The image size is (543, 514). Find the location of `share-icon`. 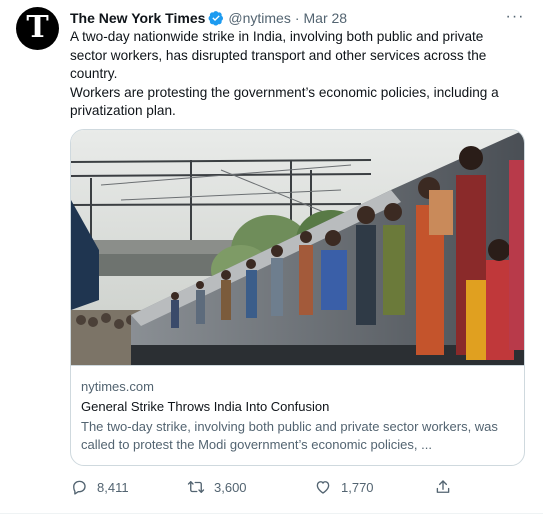

share-icon is located at coordinates (443, 486).